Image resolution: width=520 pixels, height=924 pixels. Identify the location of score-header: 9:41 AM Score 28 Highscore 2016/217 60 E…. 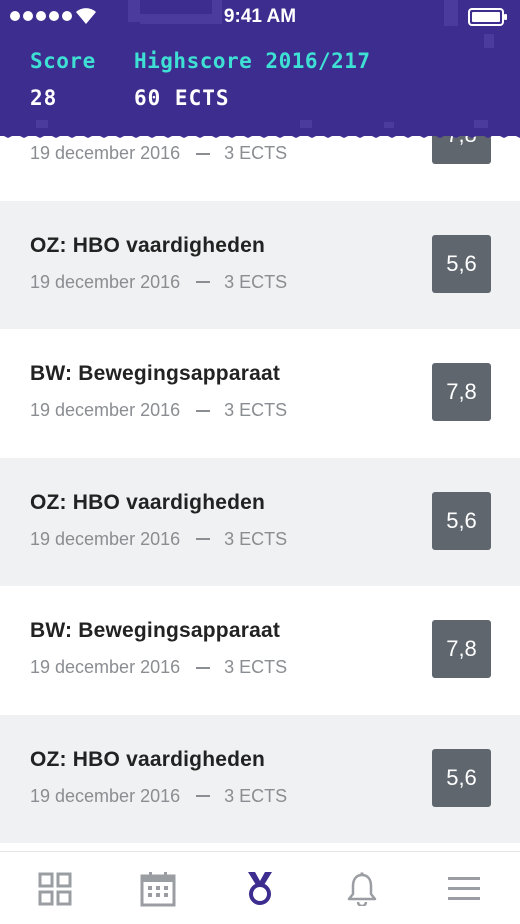
(260, 69).